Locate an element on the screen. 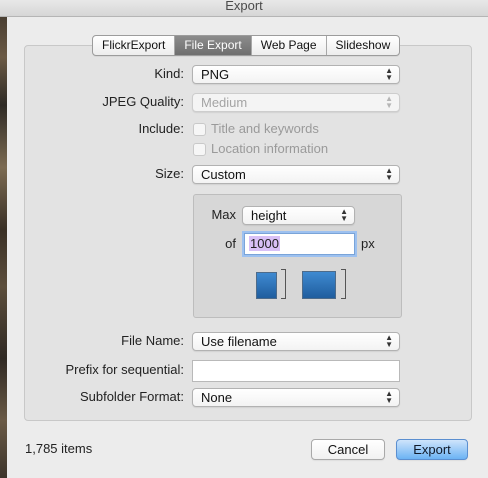 Image resolution: width=488 pixels, height=478 pixels. file-name-popup: Use filename ▲ ▼ is located at coordinates (296, 341).